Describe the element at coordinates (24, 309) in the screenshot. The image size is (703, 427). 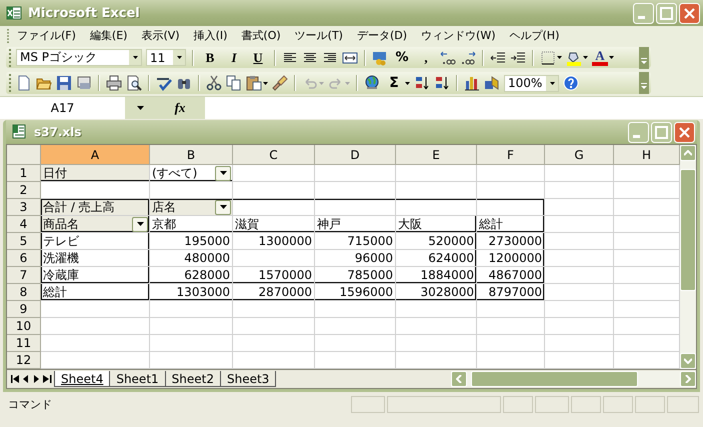
I see `row-header: 9` at that location.